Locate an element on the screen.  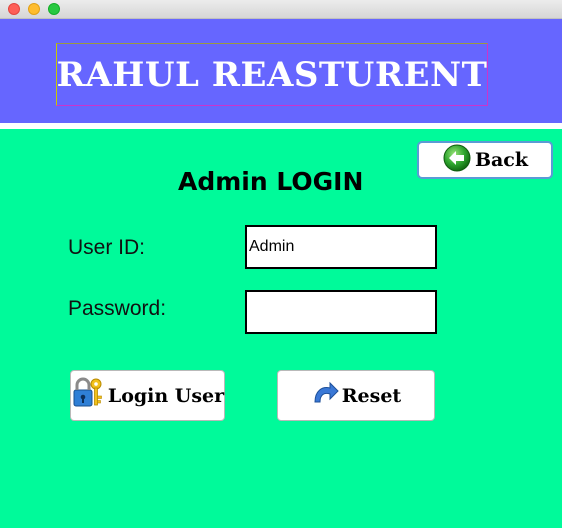
password-field is located at coordinates (341, 312).